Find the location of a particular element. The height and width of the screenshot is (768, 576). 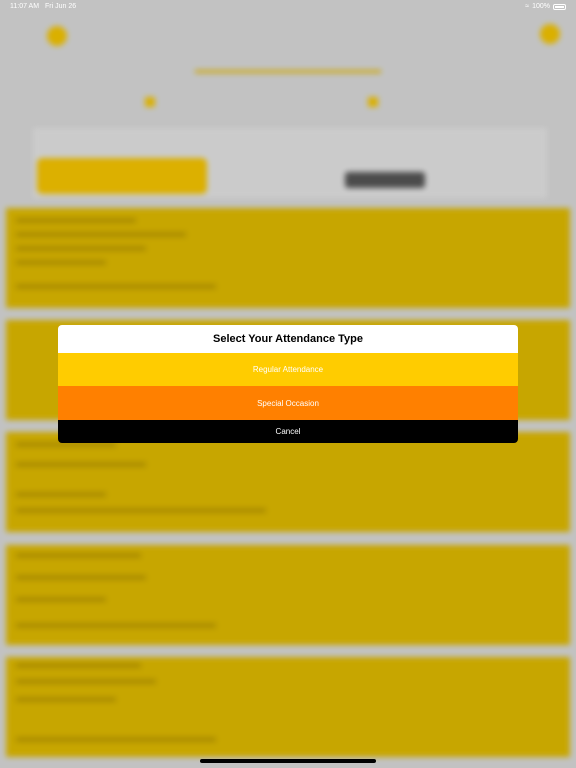

status-right: ≈ 100% is located at coordinates (545, 6).